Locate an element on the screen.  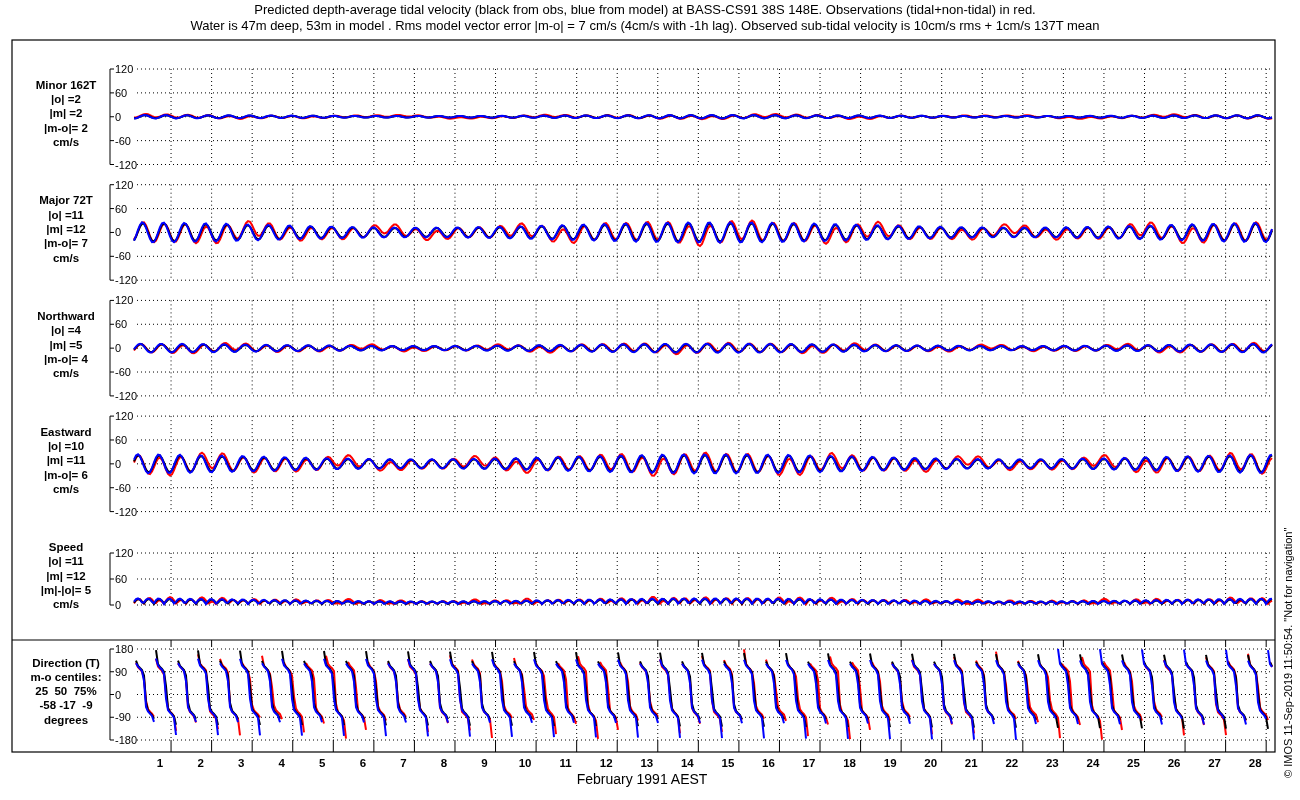
x-tick-label: 1 is located at coordinates (160, 763).